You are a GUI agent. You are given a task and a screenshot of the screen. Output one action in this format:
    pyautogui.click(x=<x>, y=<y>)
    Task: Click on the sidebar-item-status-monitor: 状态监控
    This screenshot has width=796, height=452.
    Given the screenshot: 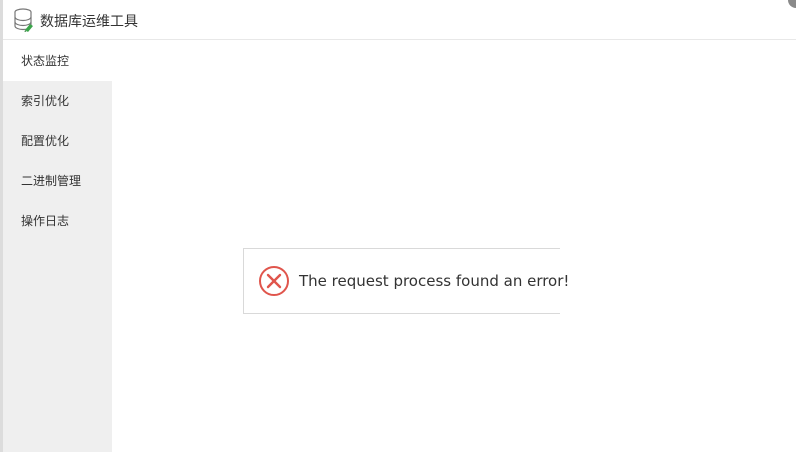 What is the action you would take?
    pyautogui.click(x=57, y=61)
    